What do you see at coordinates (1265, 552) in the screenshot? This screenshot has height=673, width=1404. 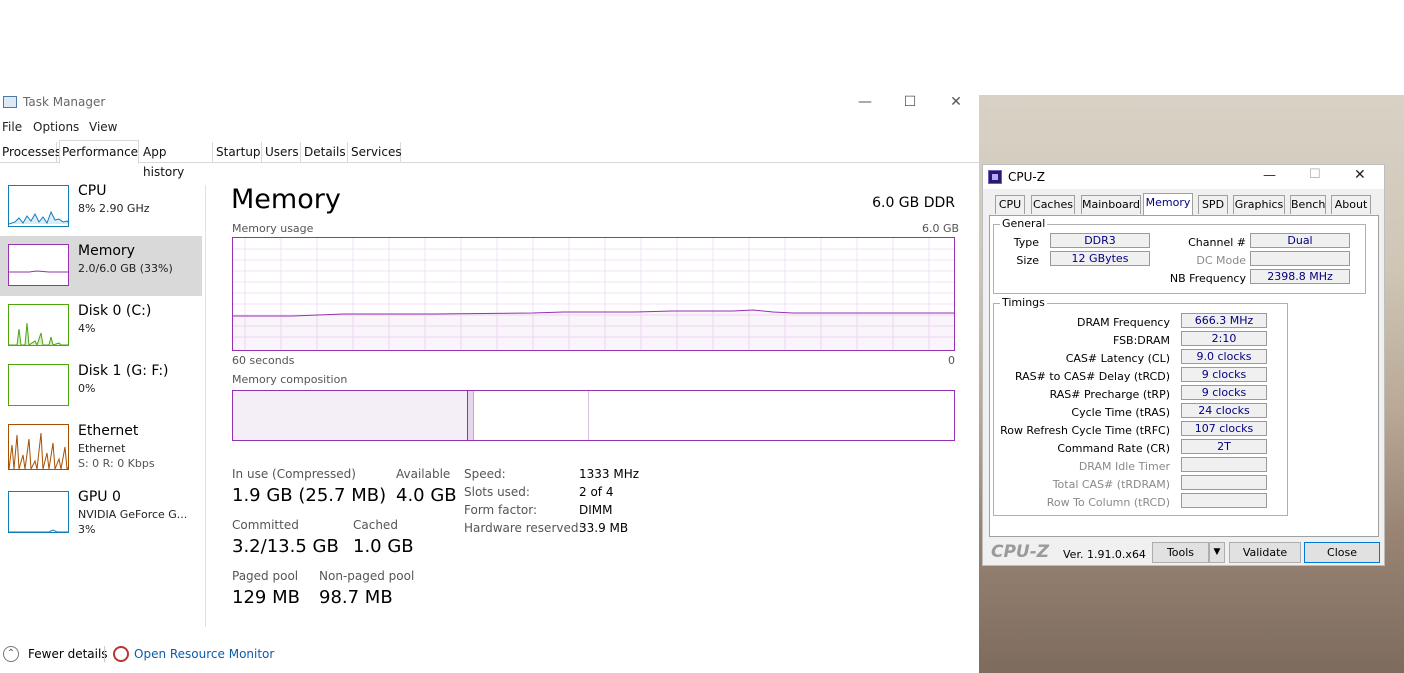 I see `validate-button: Validate` at bounding box center [1265, 552].